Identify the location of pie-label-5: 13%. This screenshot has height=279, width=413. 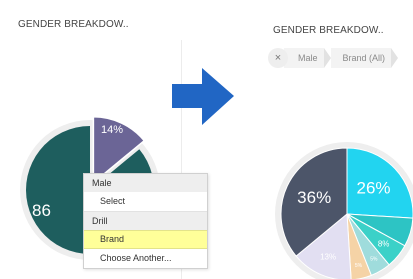
(328, 257).